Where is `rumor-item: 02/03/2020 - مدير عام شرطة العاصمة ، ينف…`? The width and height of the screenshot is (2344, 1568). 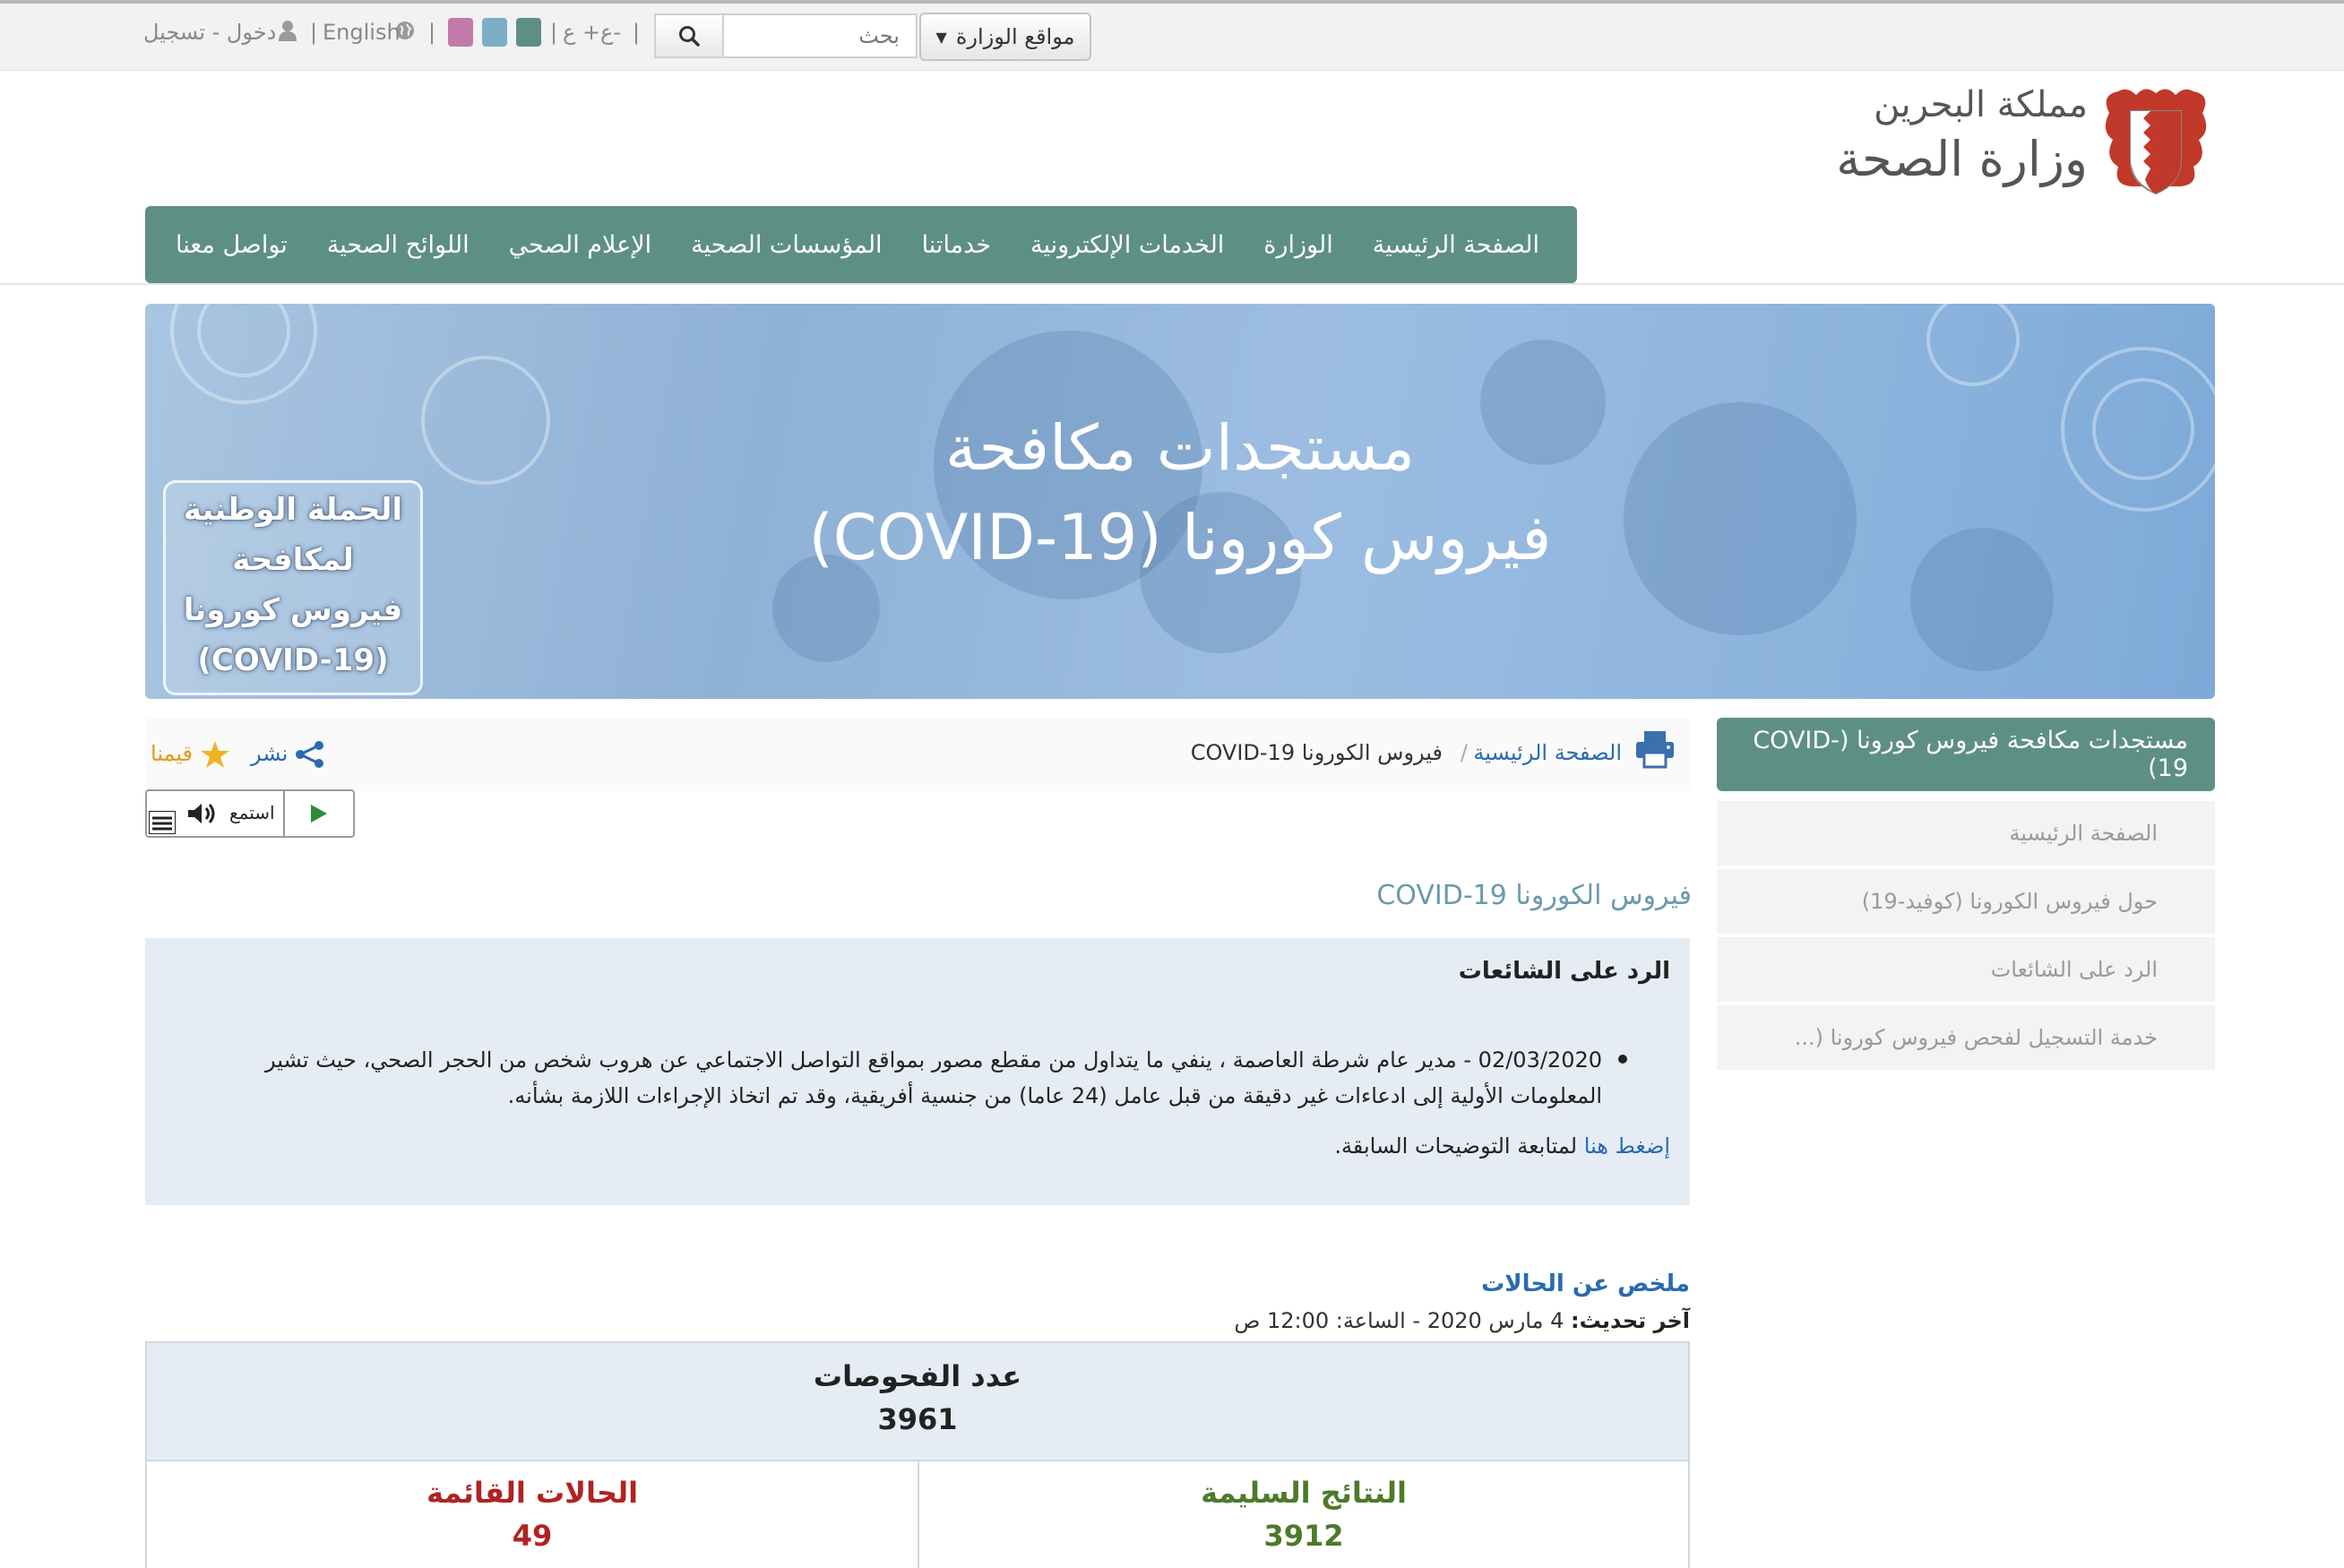 rumor-item: 02/03/2020 - مدير عام شرطة العاصمة ، ينف… is located at coordinates (934, 1077).